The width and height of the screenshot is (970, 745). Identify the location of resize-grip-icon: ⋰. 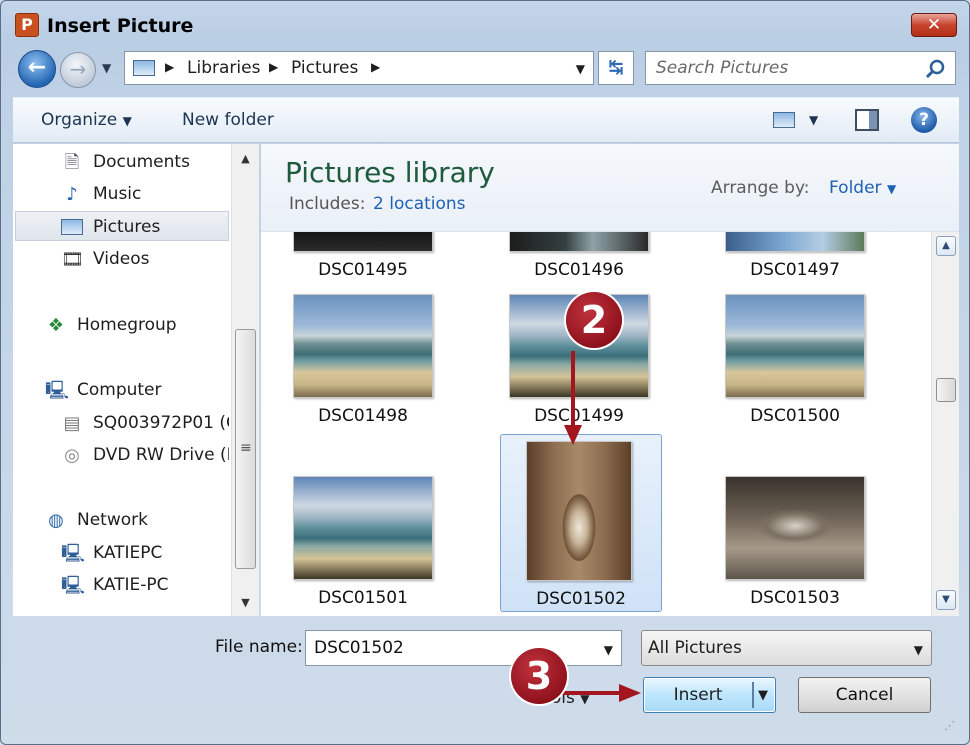
(949, 725).